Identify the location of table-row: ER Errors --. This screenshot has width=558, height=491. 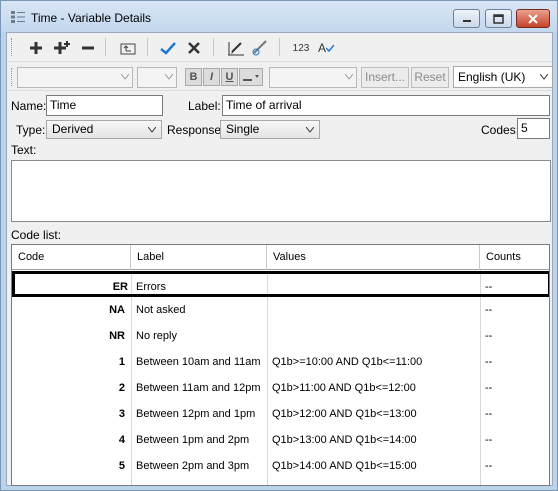
(280, 284).